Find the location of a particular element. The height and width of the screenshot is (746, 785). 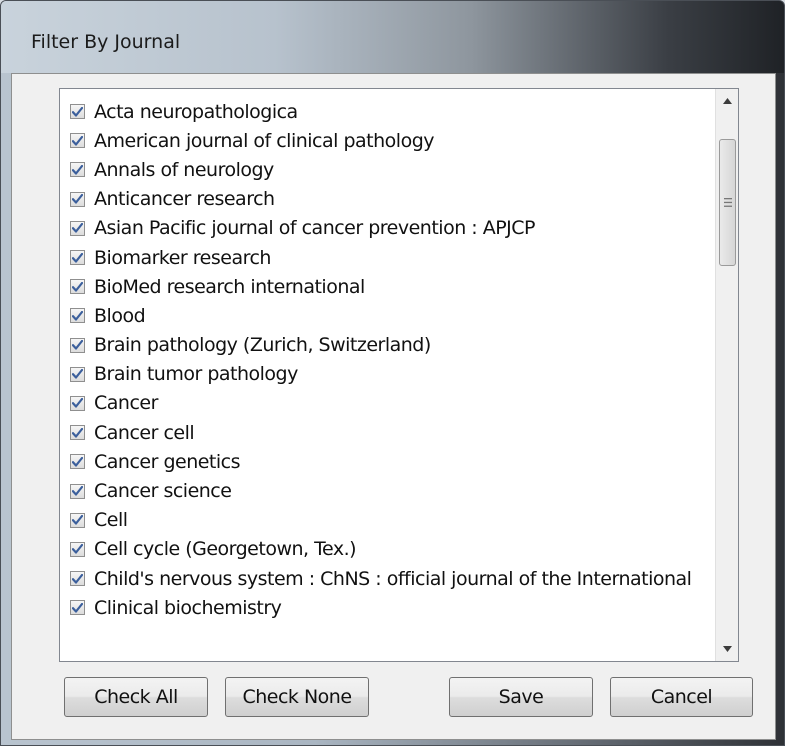

journal-label: Brain tumor pathology is located at coordinates (196, 374).